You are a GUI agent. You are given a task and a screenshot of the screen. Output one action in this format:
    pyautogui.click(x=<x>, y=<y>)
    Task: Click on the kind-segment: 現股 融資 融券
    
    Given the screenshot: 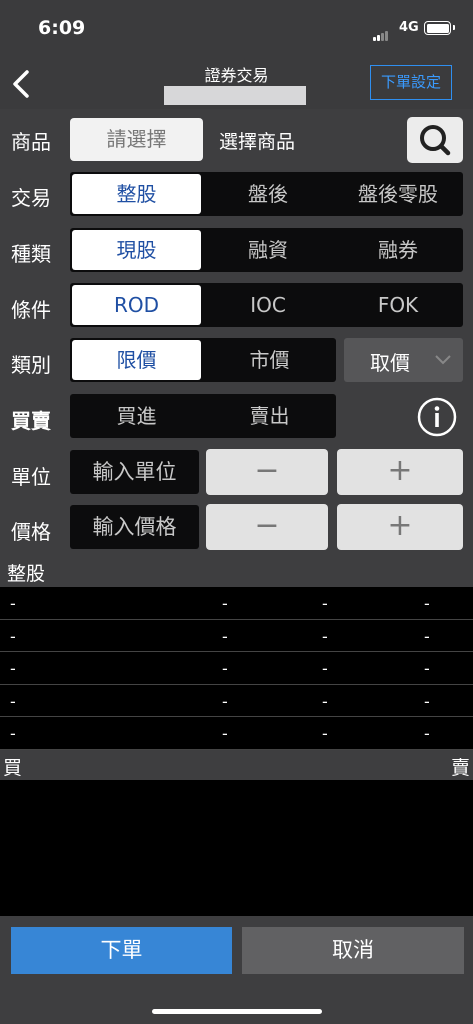 What is the action you would take?
    pyautogui.click(x=266, y=250)
    